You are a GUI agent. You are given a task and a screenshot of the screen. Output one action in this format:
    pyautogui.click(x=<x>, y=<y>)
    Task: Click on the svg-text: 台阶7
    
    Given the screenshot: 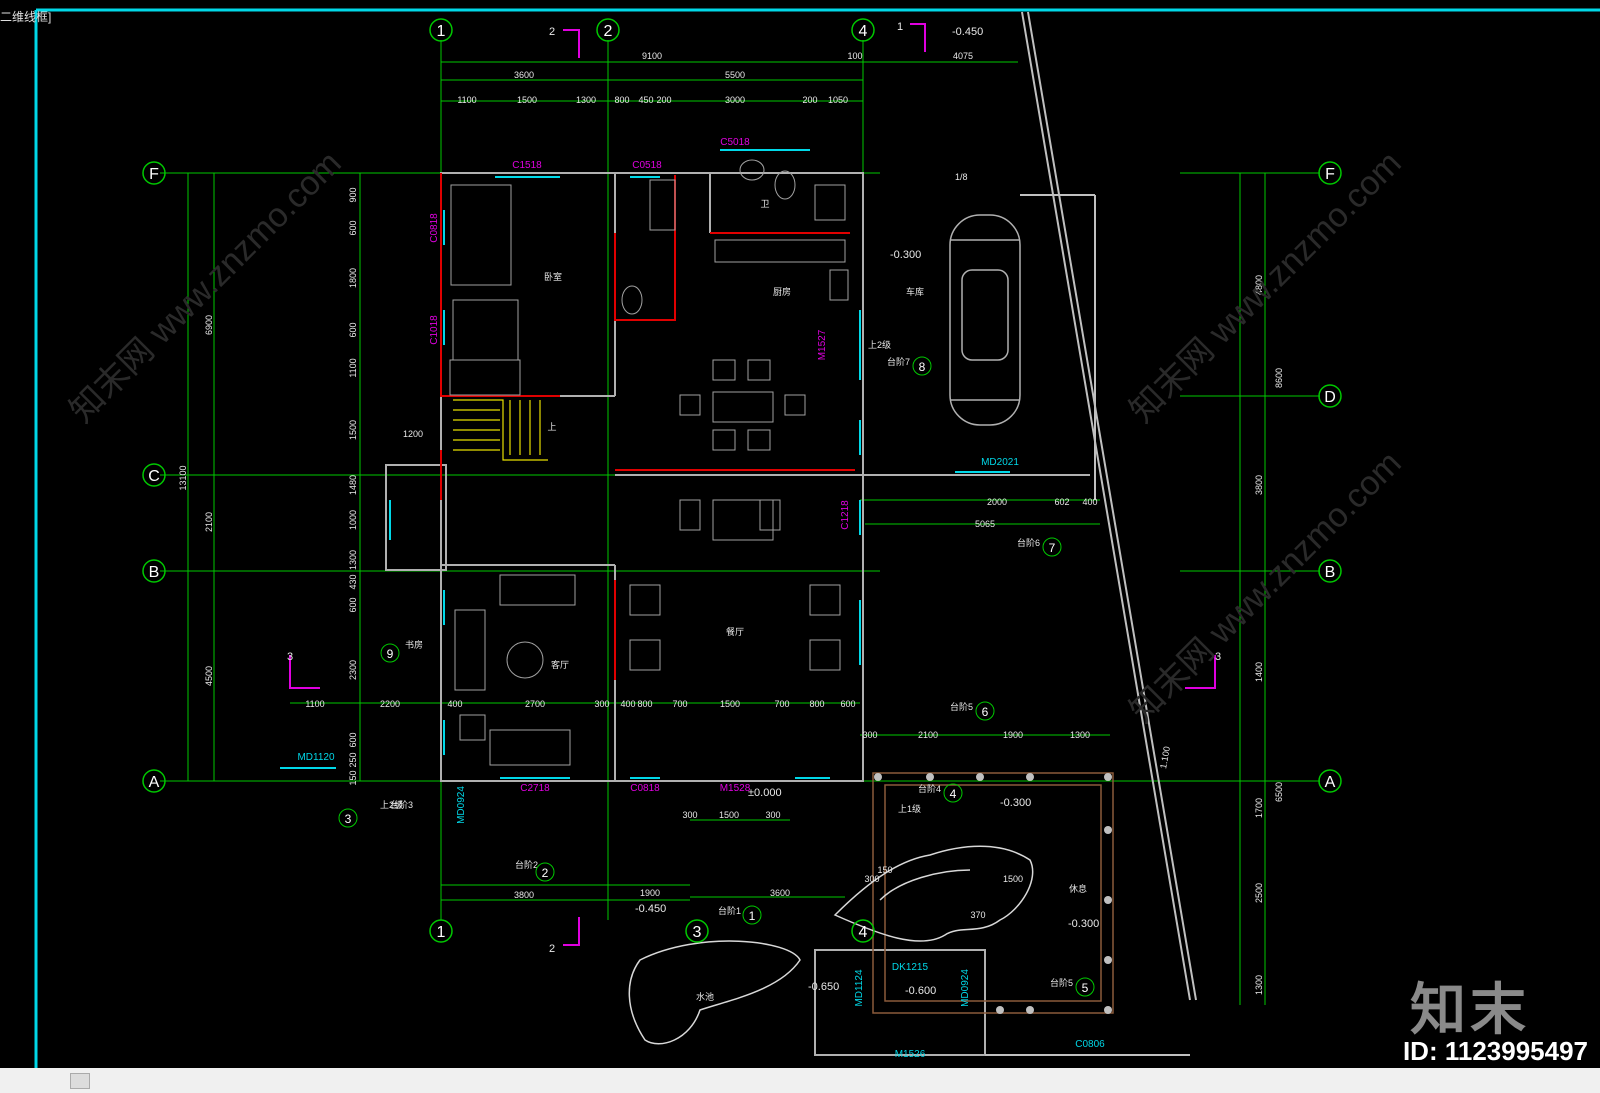 What is the action you would take?
    pyautogui.click(x=898, y=361)
    